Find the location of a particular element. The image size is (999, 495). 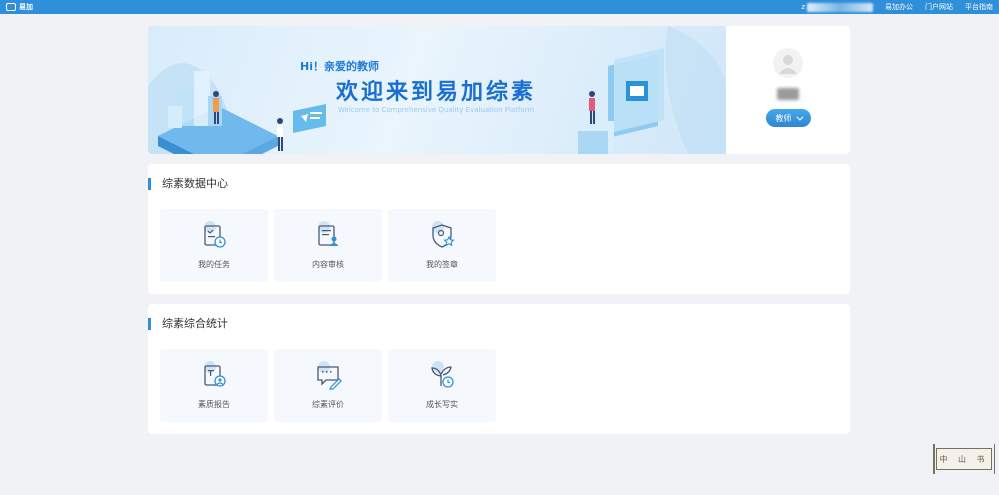

section-title: 综素数据中心 is located at coordinates (188, 184).